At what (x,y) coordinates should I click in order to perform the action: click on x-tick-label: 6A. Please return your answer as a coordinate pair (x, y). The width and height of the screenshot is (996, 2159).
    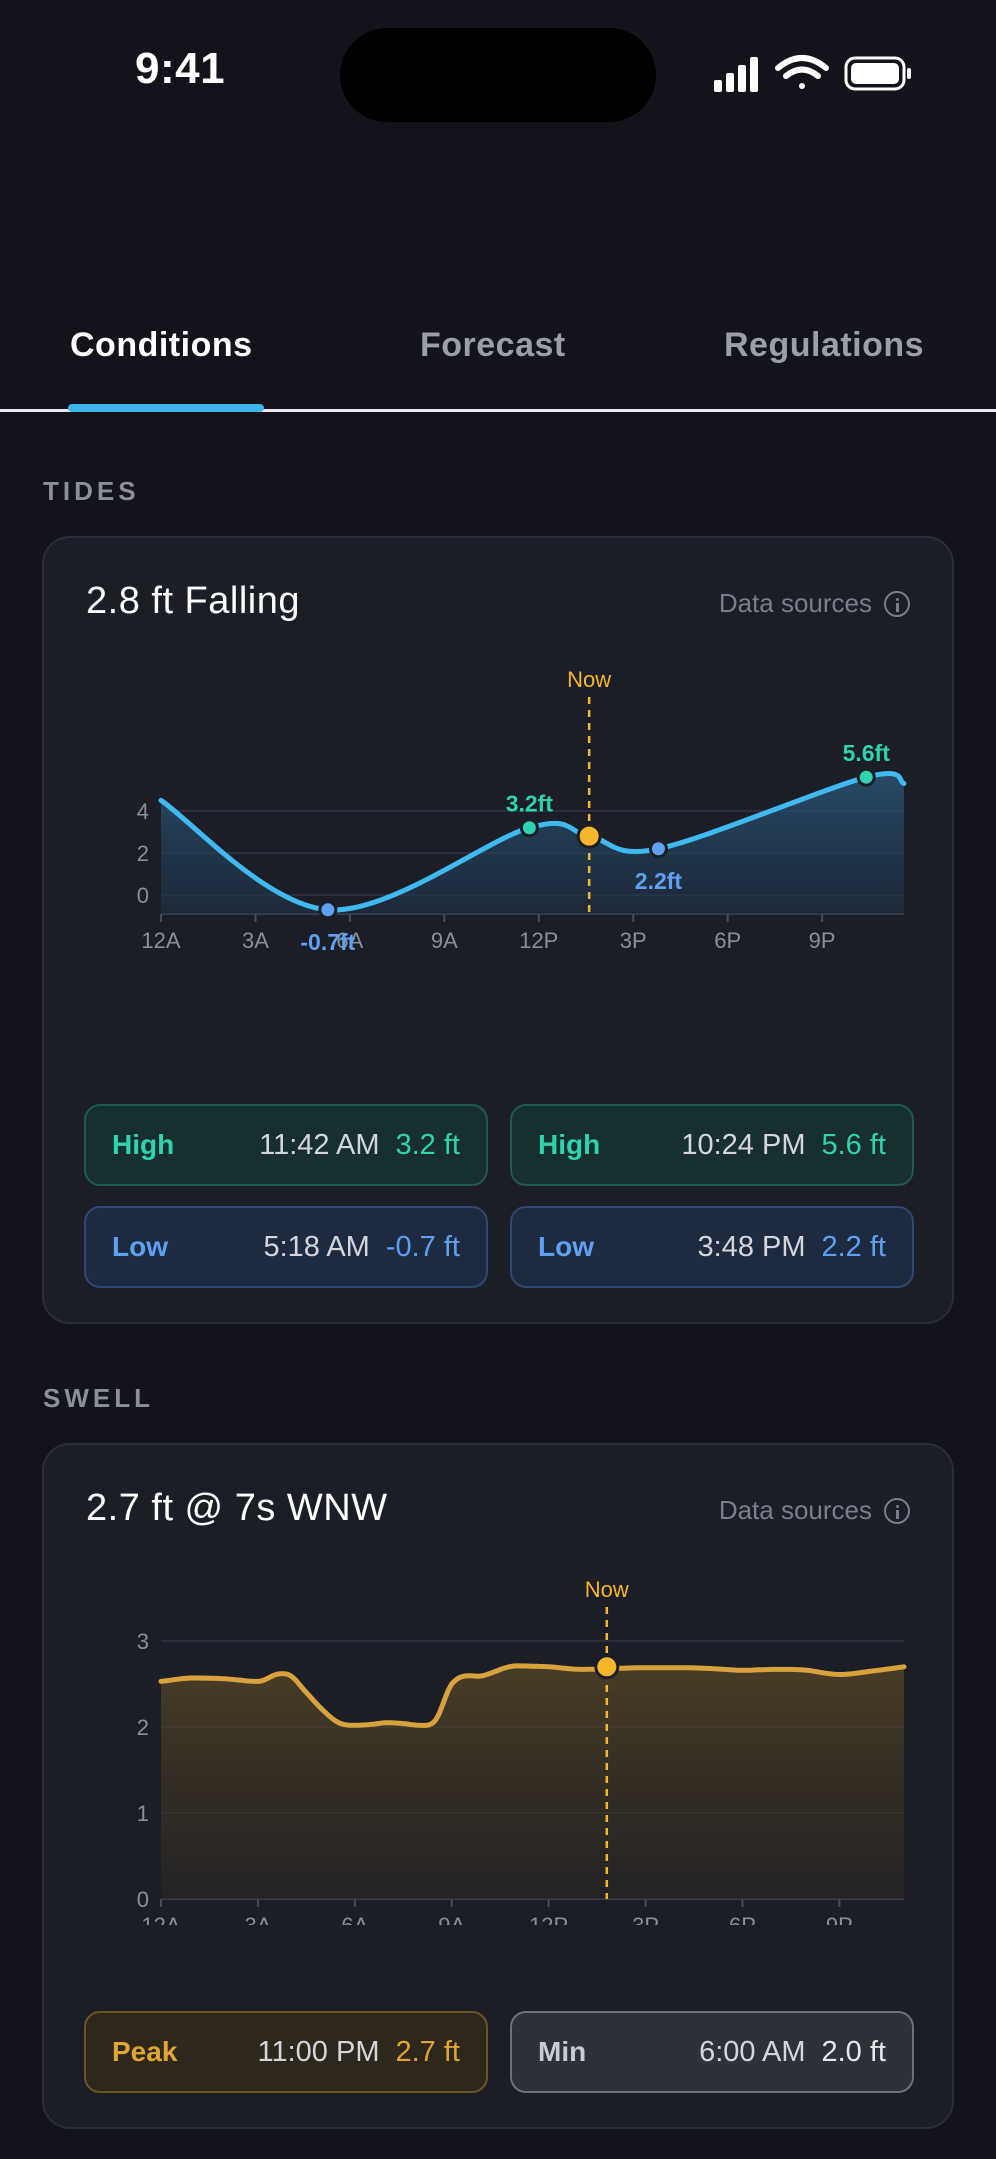
    Looking at the image, I should click on (354, 1919).